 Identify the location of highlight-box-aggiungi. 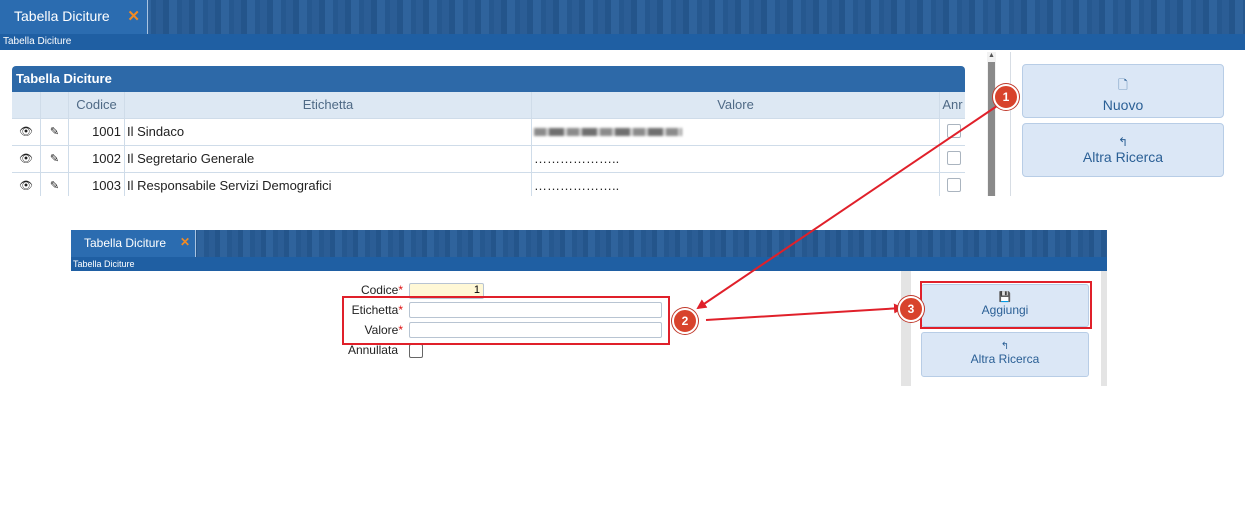
(1006, 305).